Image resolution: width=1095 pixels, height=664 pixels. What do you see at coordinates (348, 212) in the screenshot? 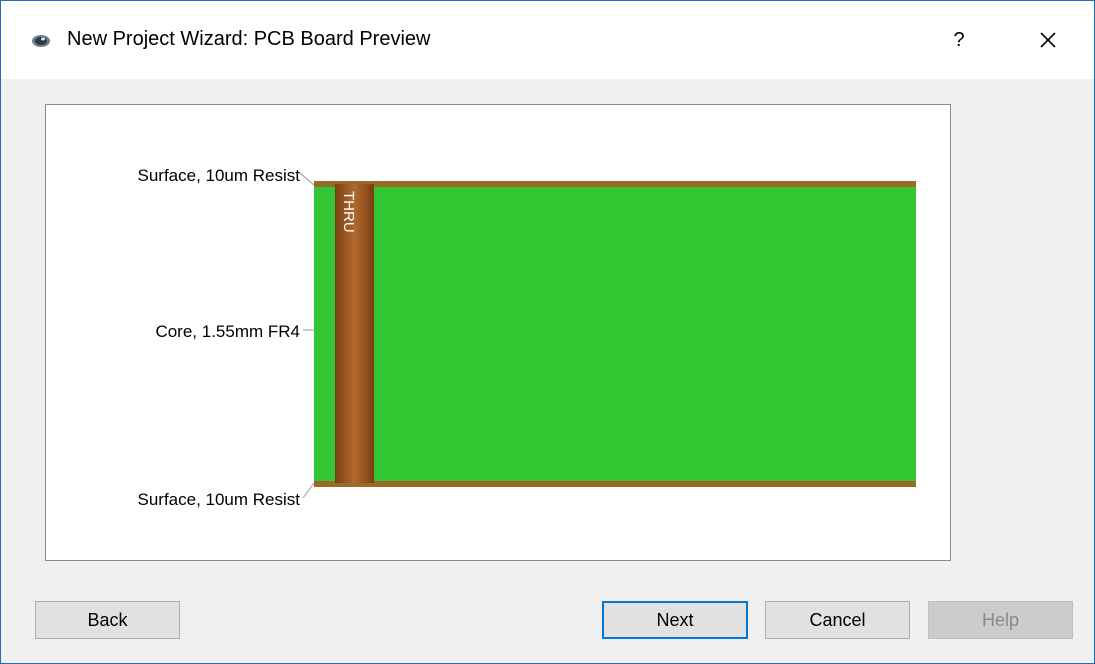
I see `via-label: THRU` at bounding box center [348, 212].